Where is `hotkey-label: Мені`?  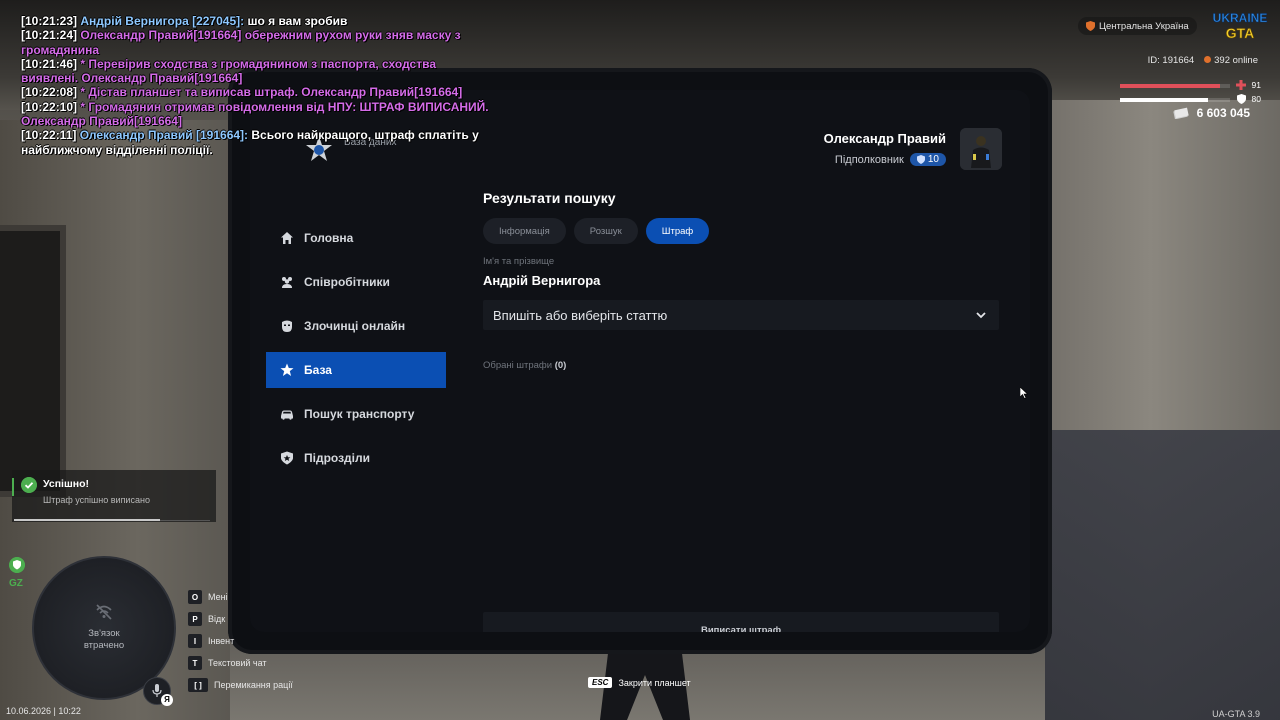 hotkey-label: Мені is located at coordinates (218, 597).